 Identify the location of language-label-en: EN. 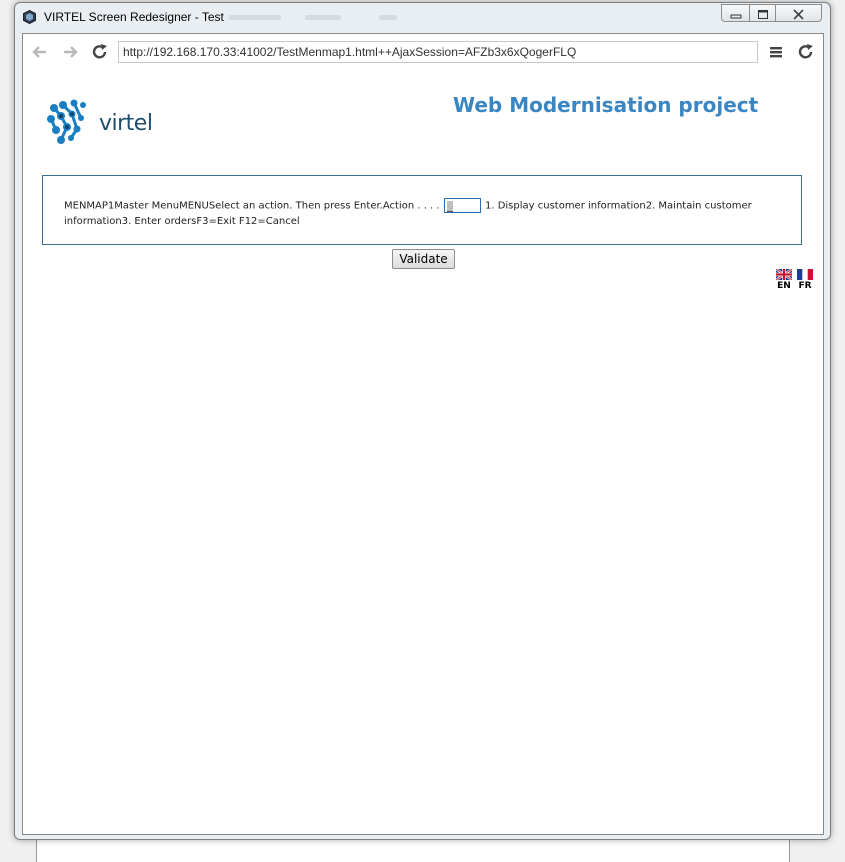
(784, 286).